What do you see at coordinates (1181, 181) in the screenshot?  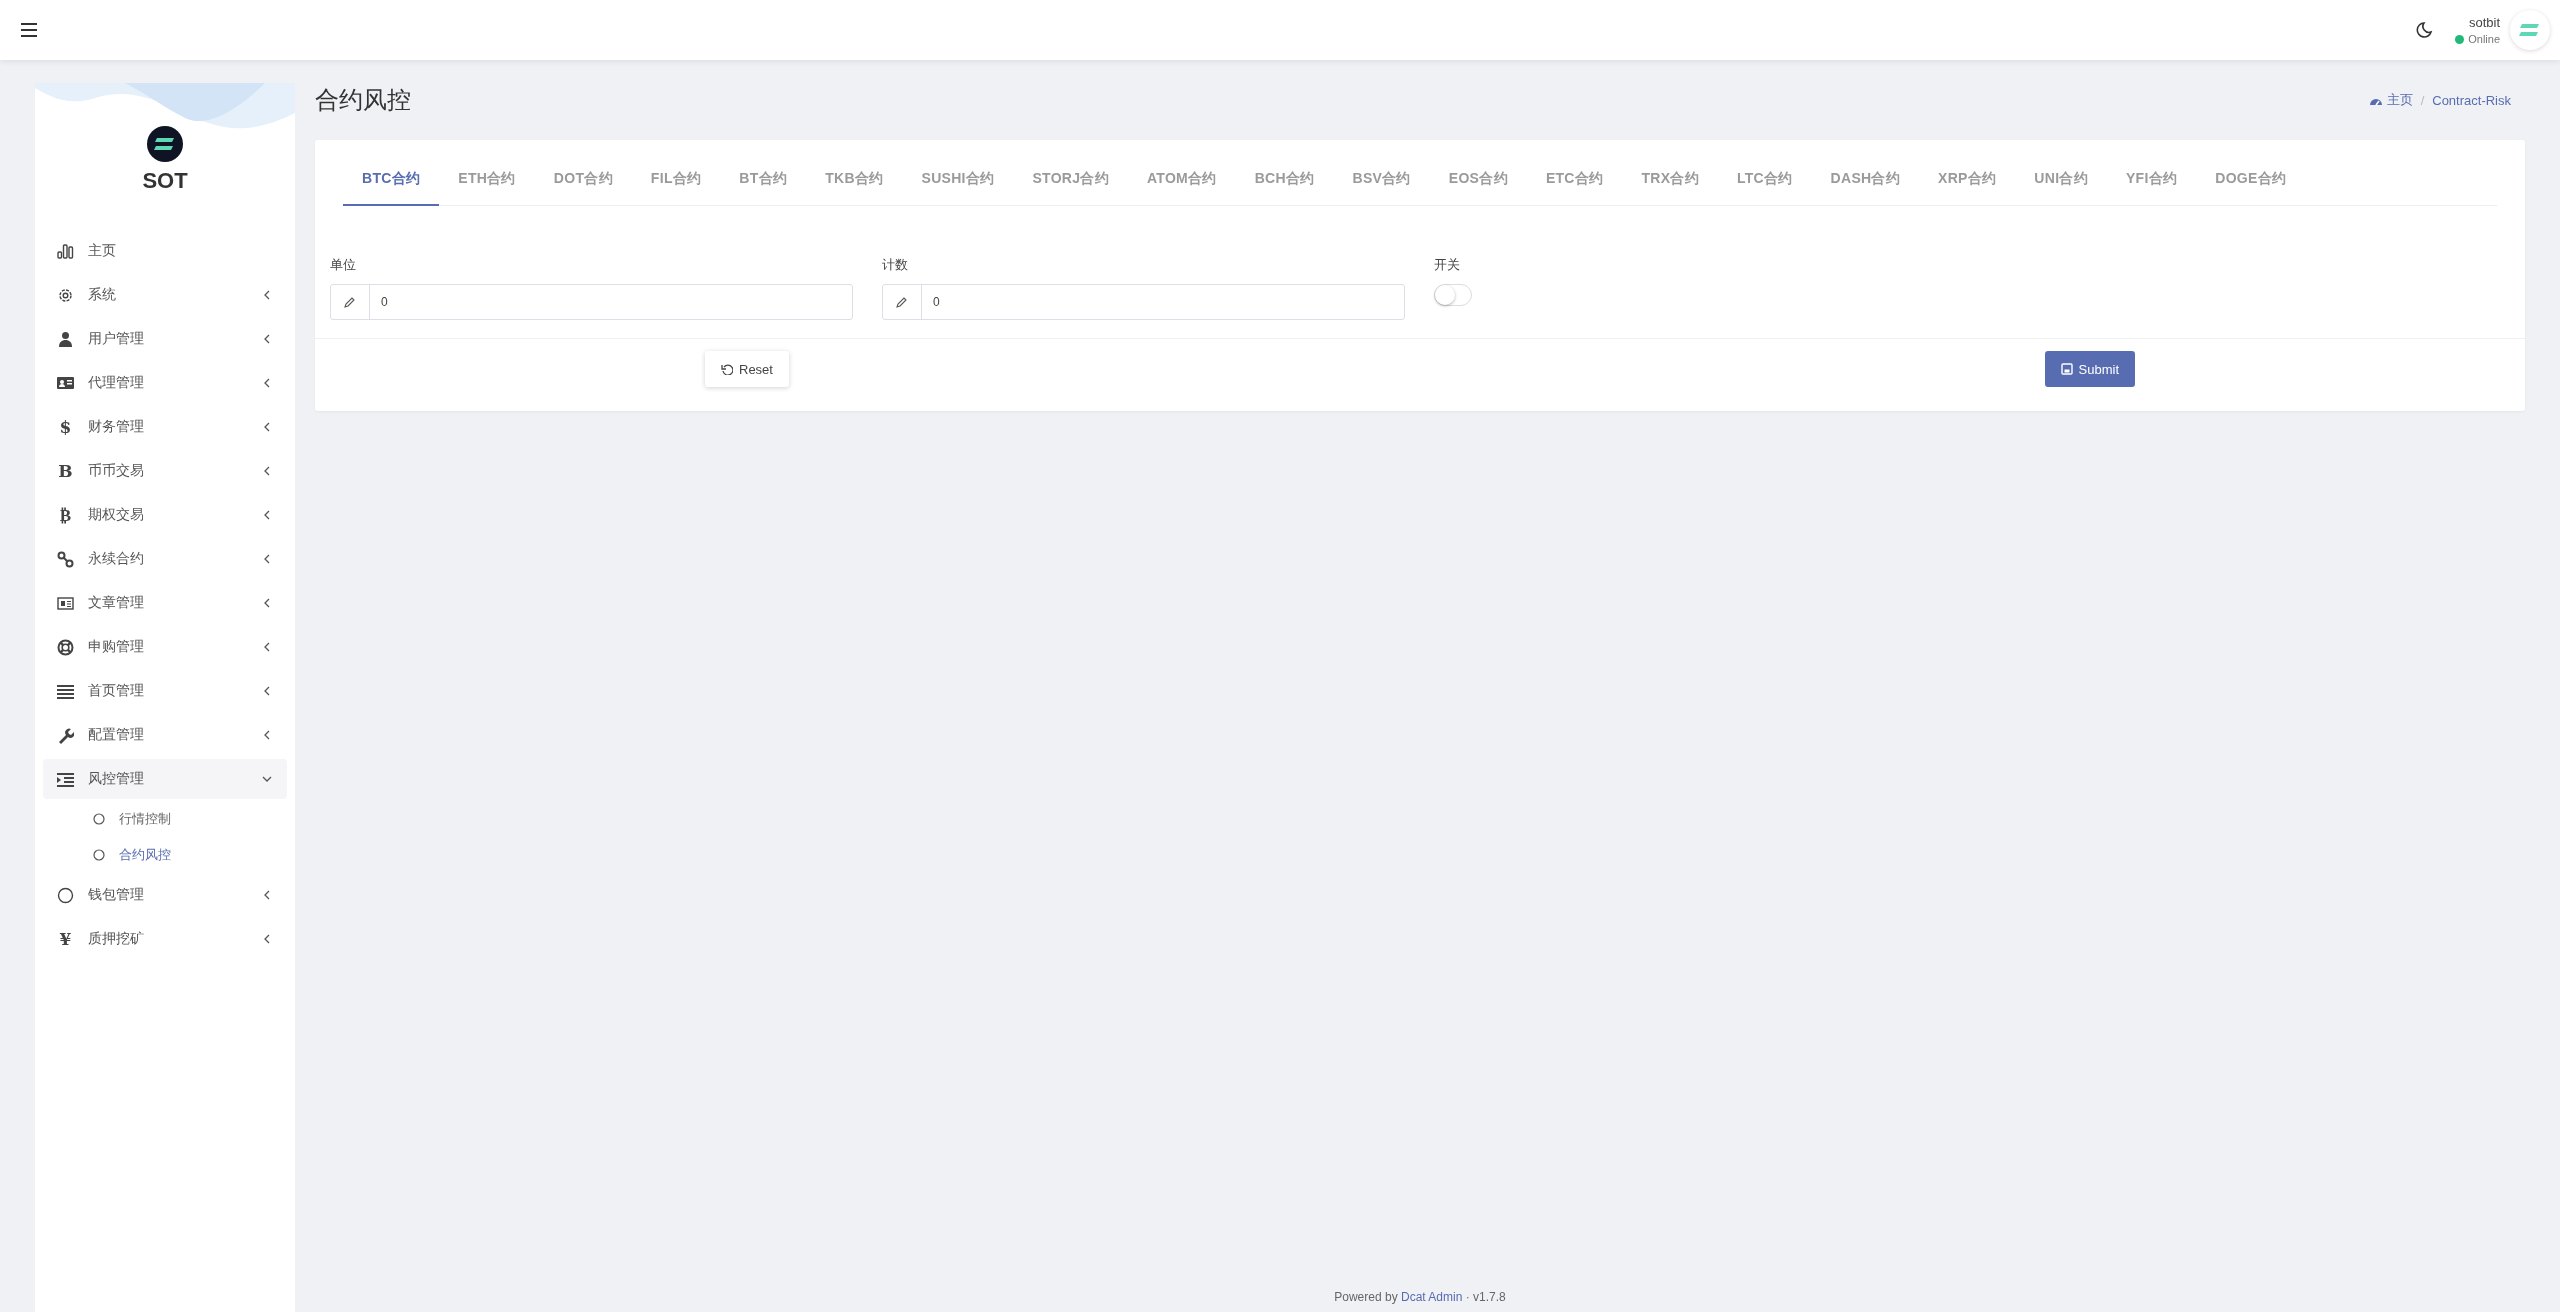 I see `tab: ATOM合约` at bounding box center [1181, 181].